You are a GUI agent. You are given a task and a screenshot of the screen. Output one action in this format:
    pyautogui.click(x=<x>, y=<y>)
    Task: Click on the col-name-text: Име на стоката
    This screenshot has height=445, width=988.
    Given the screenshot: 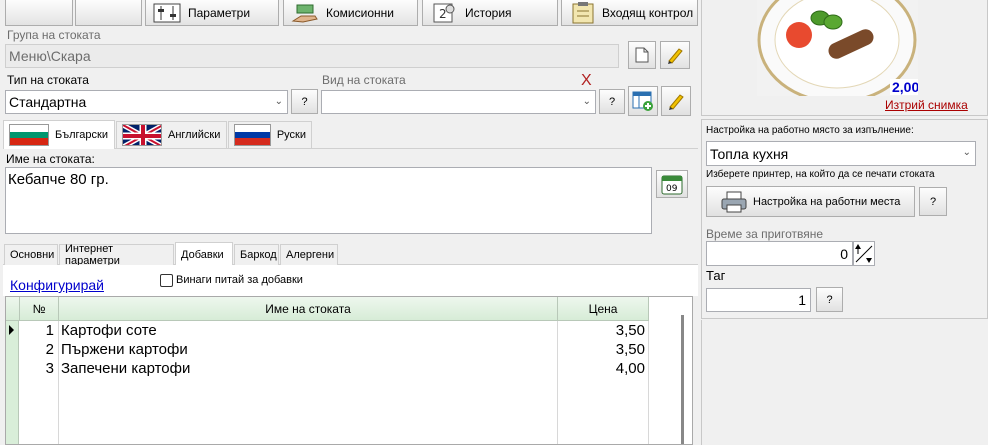 What is the action you would take?
    pyautogui.click(x=308, y=308)
    